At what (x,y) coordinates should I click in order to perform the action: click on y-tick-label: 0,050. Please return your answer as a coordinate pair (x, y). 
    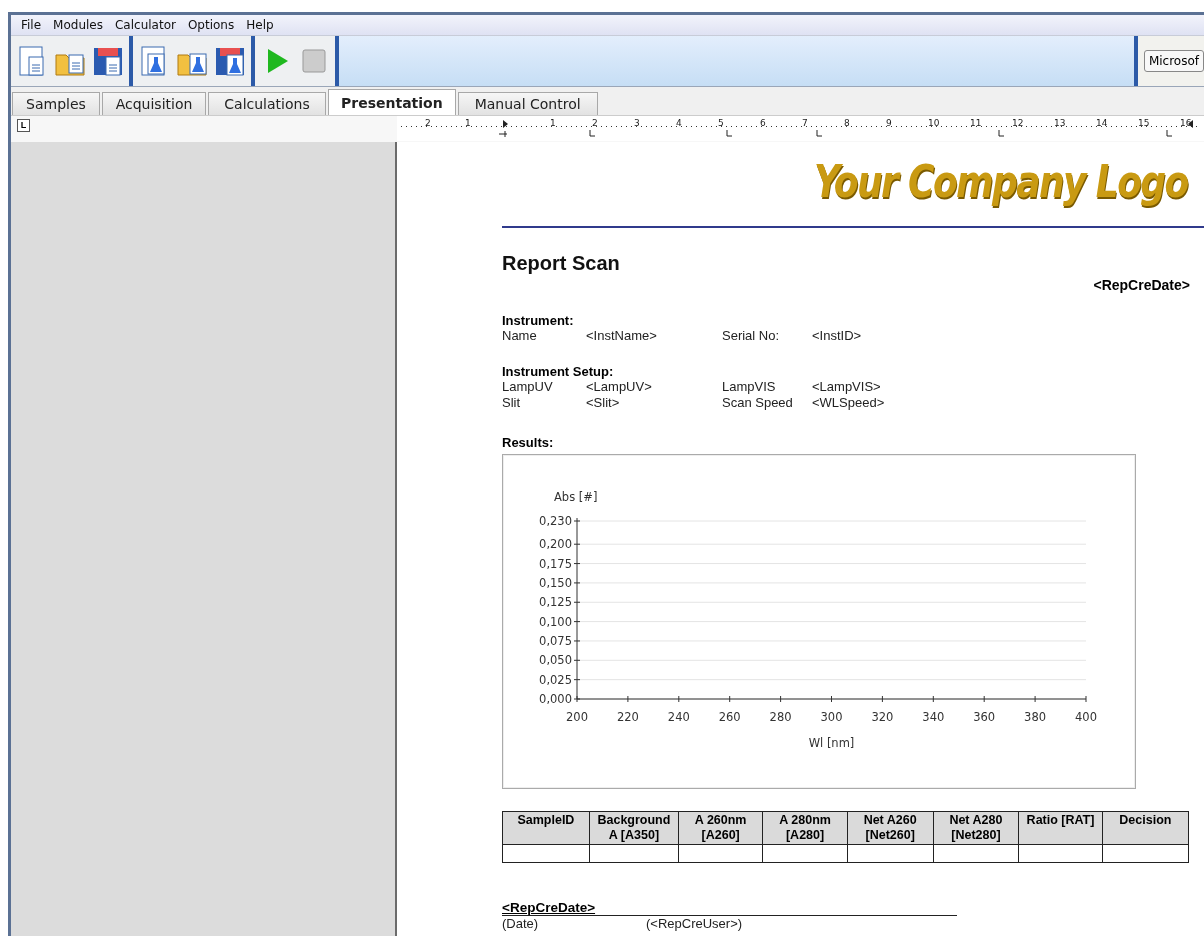
    Looking at the image, I should click on (555, 660).